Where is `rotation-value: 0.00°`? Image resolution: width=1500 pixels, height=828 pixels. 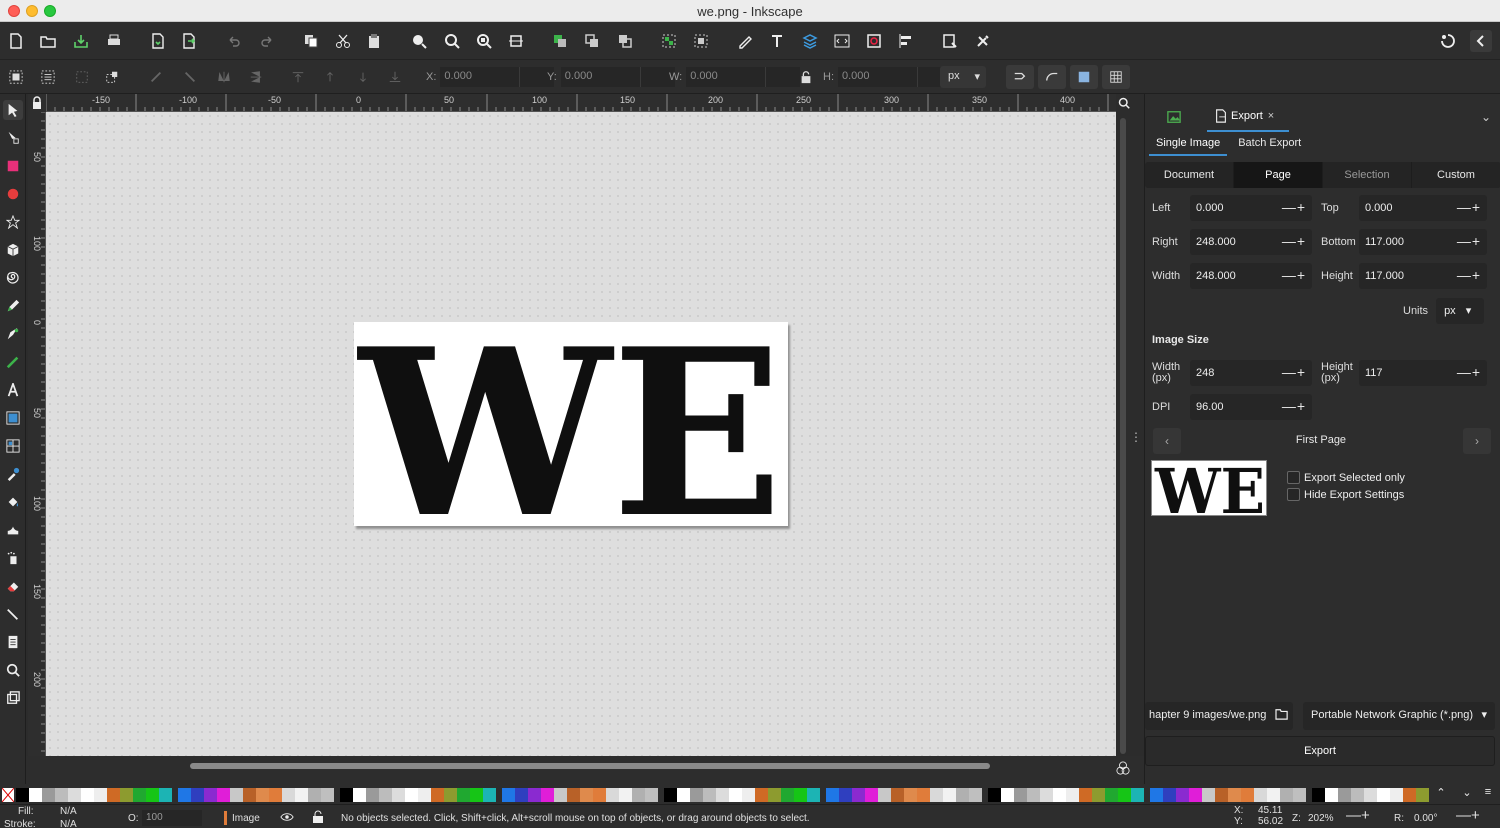
rotation-value: 0.00° is located at coordinates (1425, 818).